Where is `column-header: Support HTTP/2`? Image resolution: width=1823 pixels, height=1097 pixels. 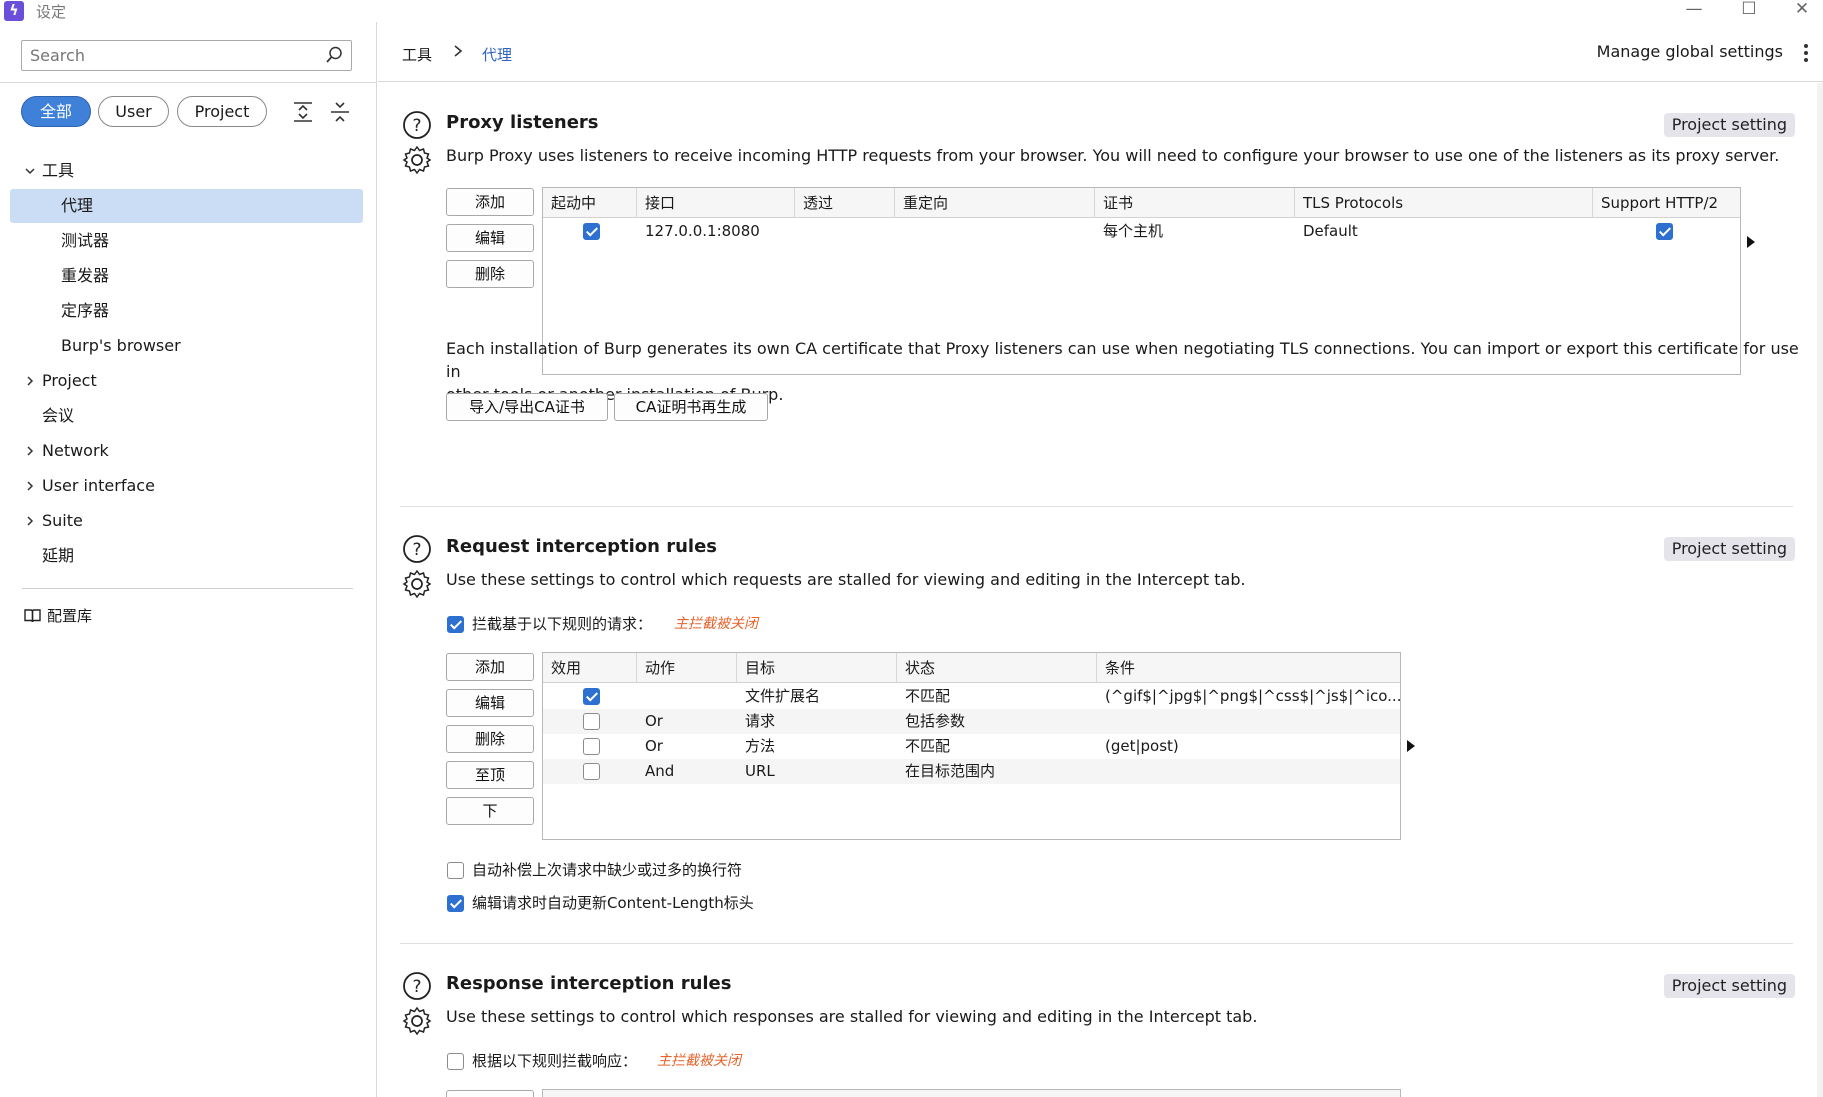 column-header: Support HTTP/2 is located at coordinates (1666, 203).